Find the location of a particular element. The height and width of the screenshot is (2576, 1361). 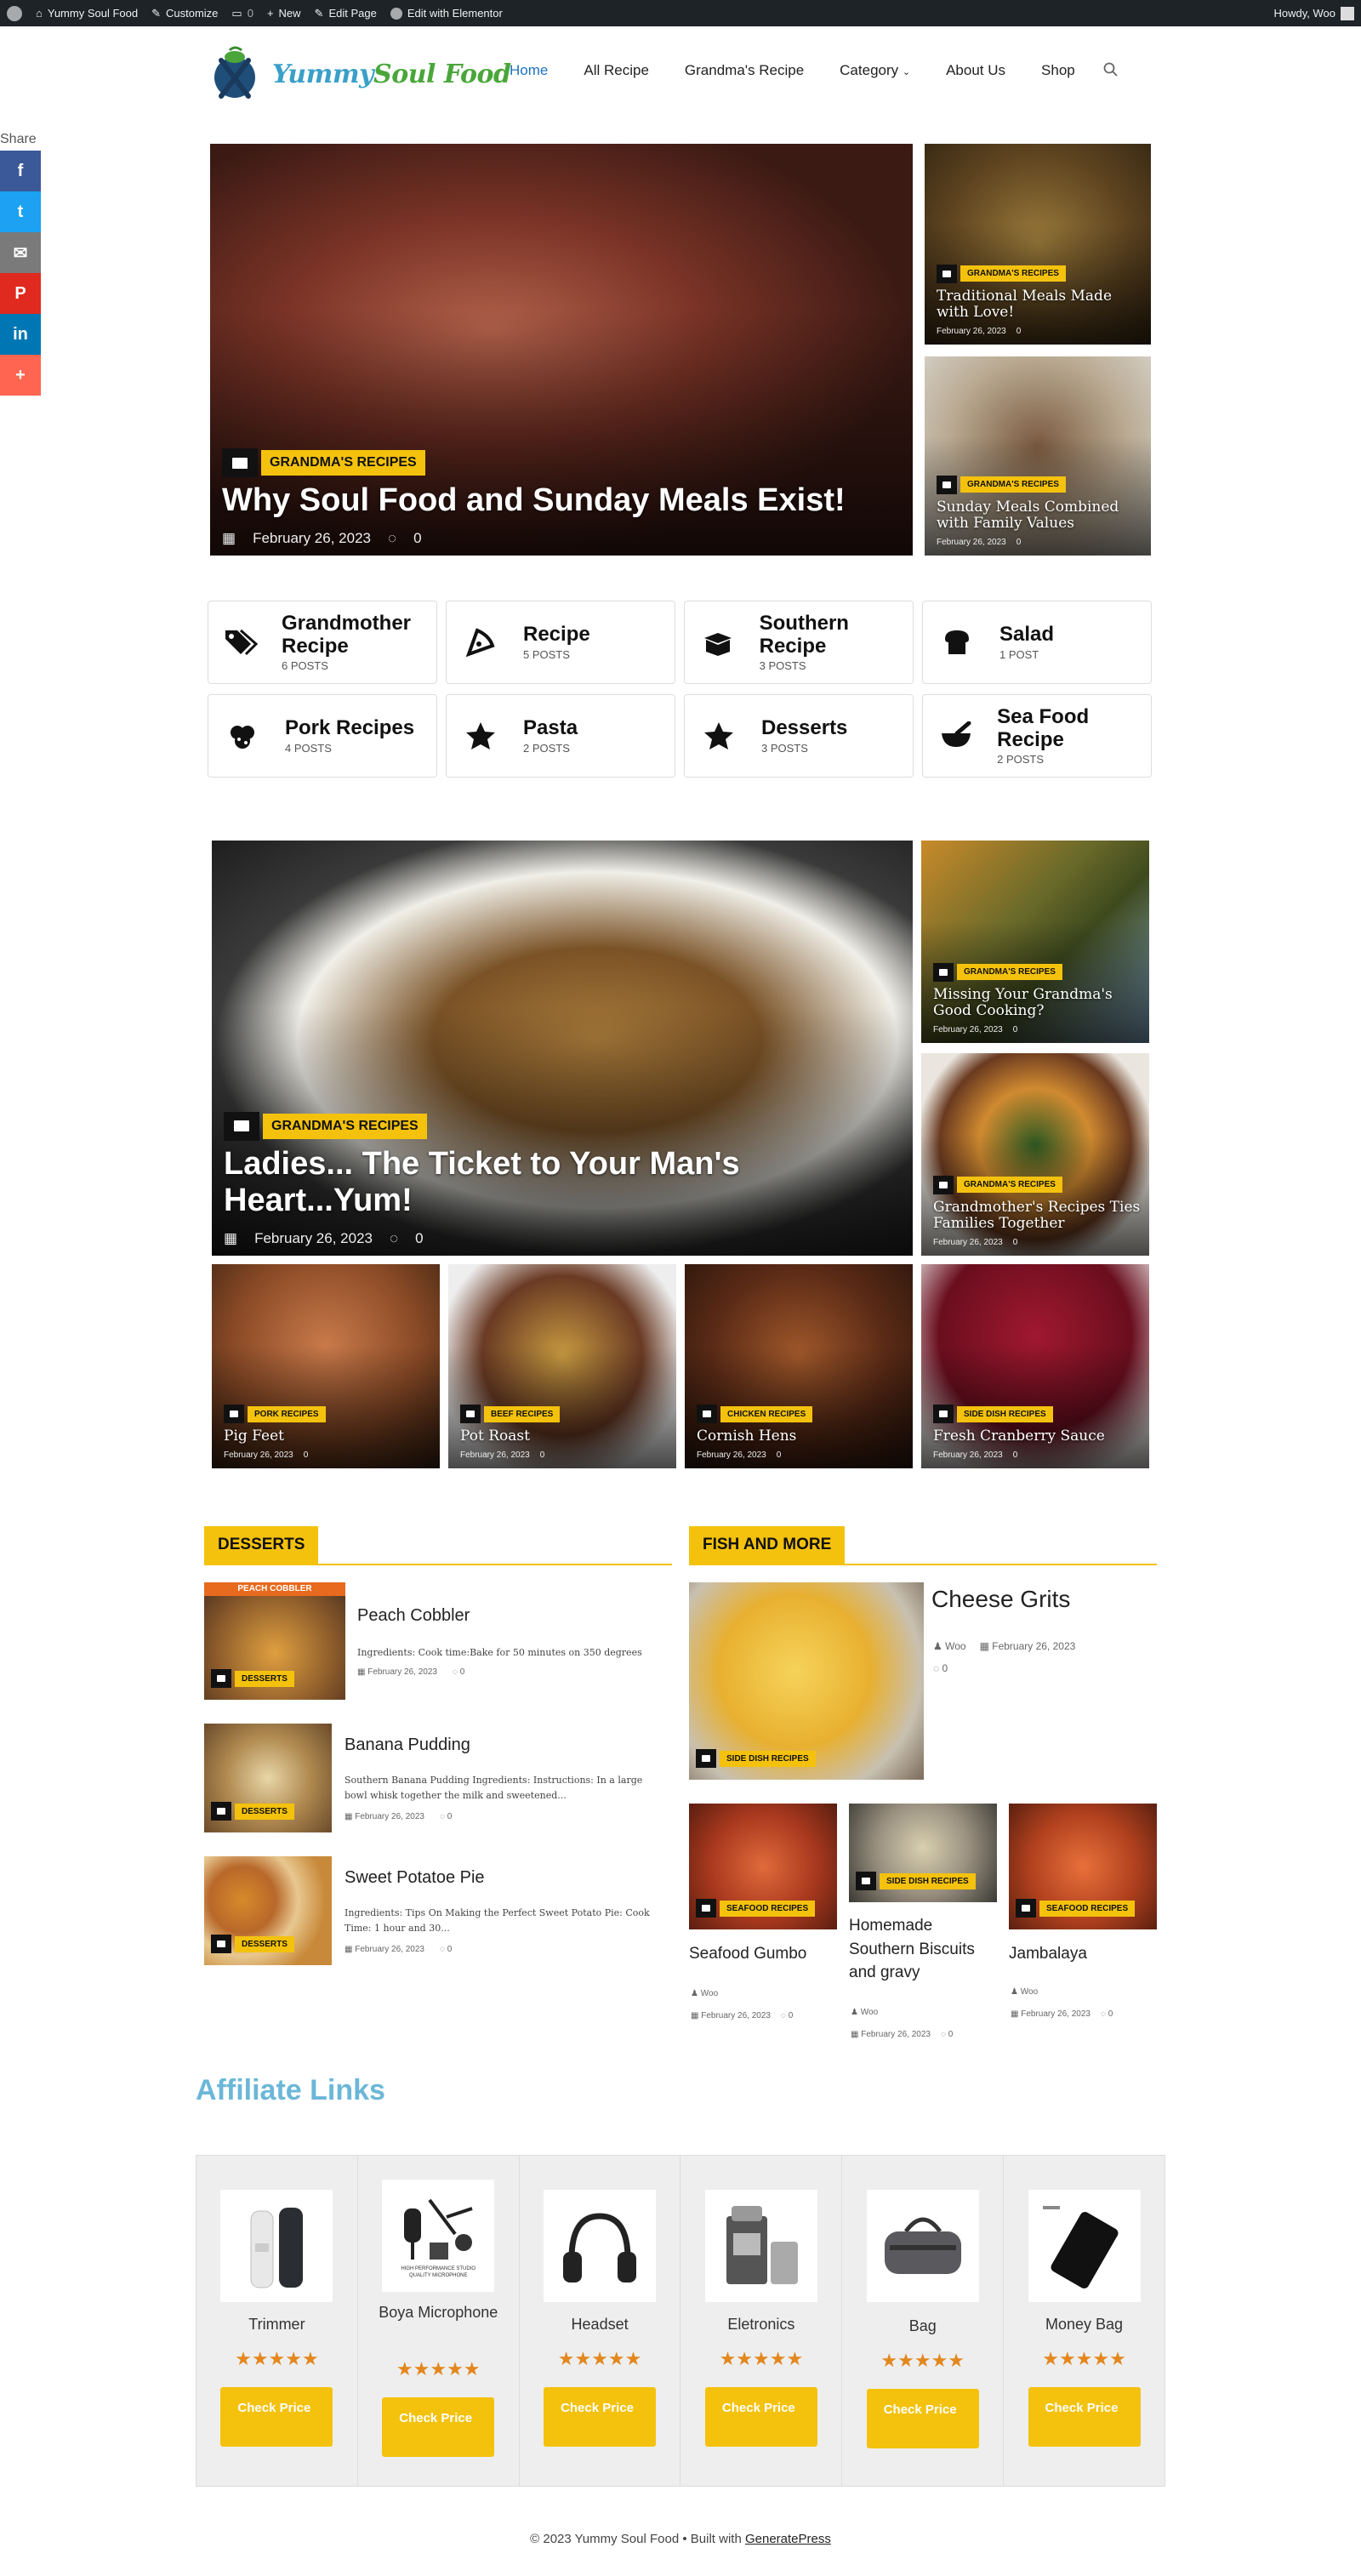

post-title: Sweet Potatoe Pie is located at coordinates (415, 1878).